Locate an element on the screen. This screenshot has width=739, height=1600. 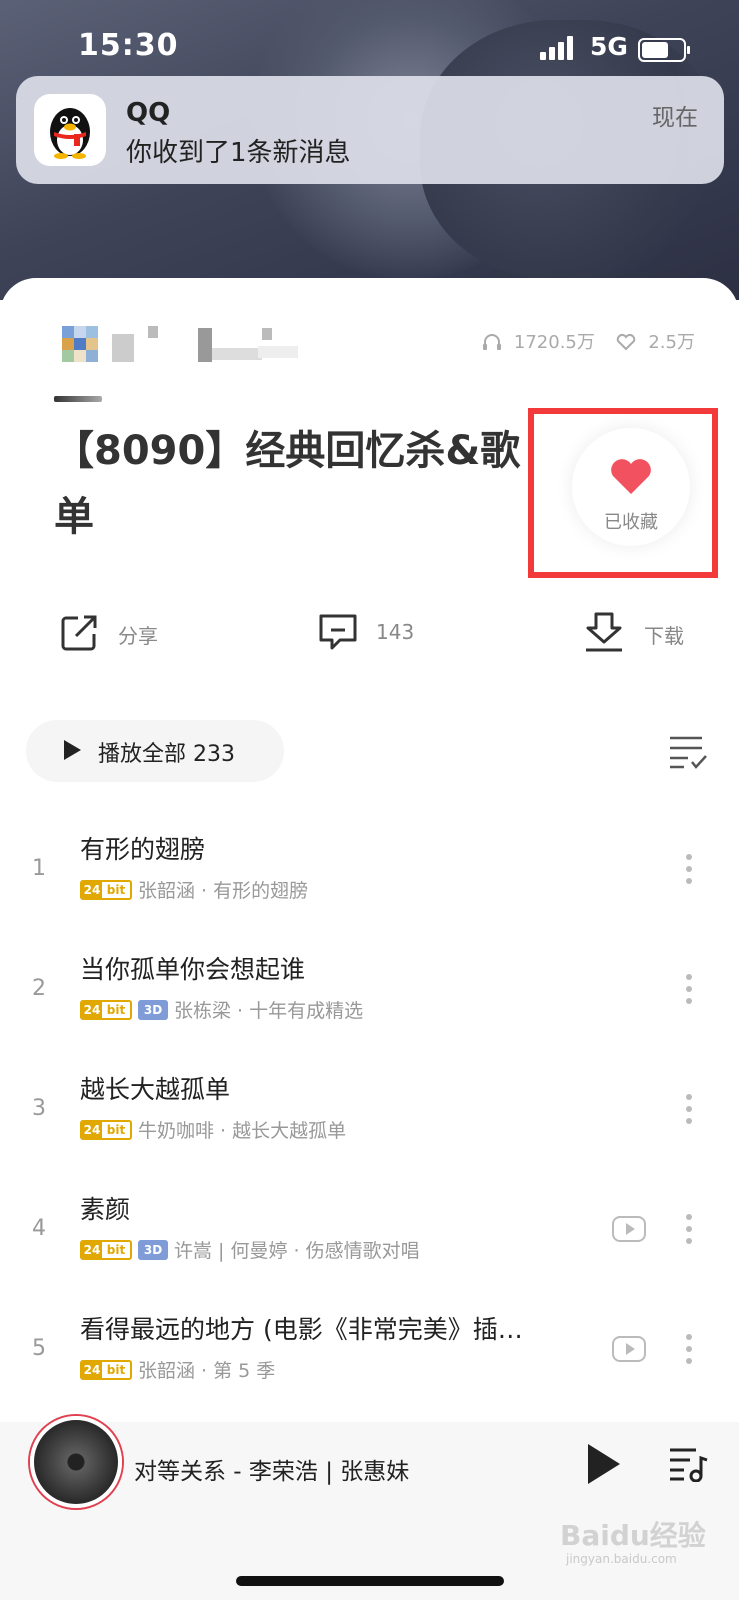
song-row: 4 素颜 24 bit 3D 许嵩 | 何曼婷 · 伤感情歌对唱 is located at coordinates (369, 1230).